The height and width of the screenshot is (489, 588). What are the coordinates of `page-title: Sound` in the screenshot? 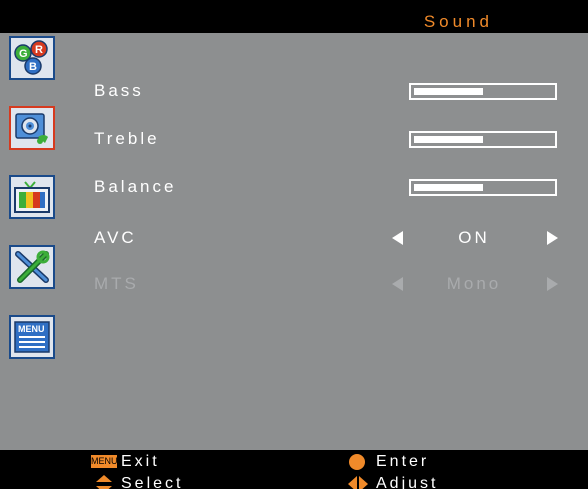 It's located at (458, 21).